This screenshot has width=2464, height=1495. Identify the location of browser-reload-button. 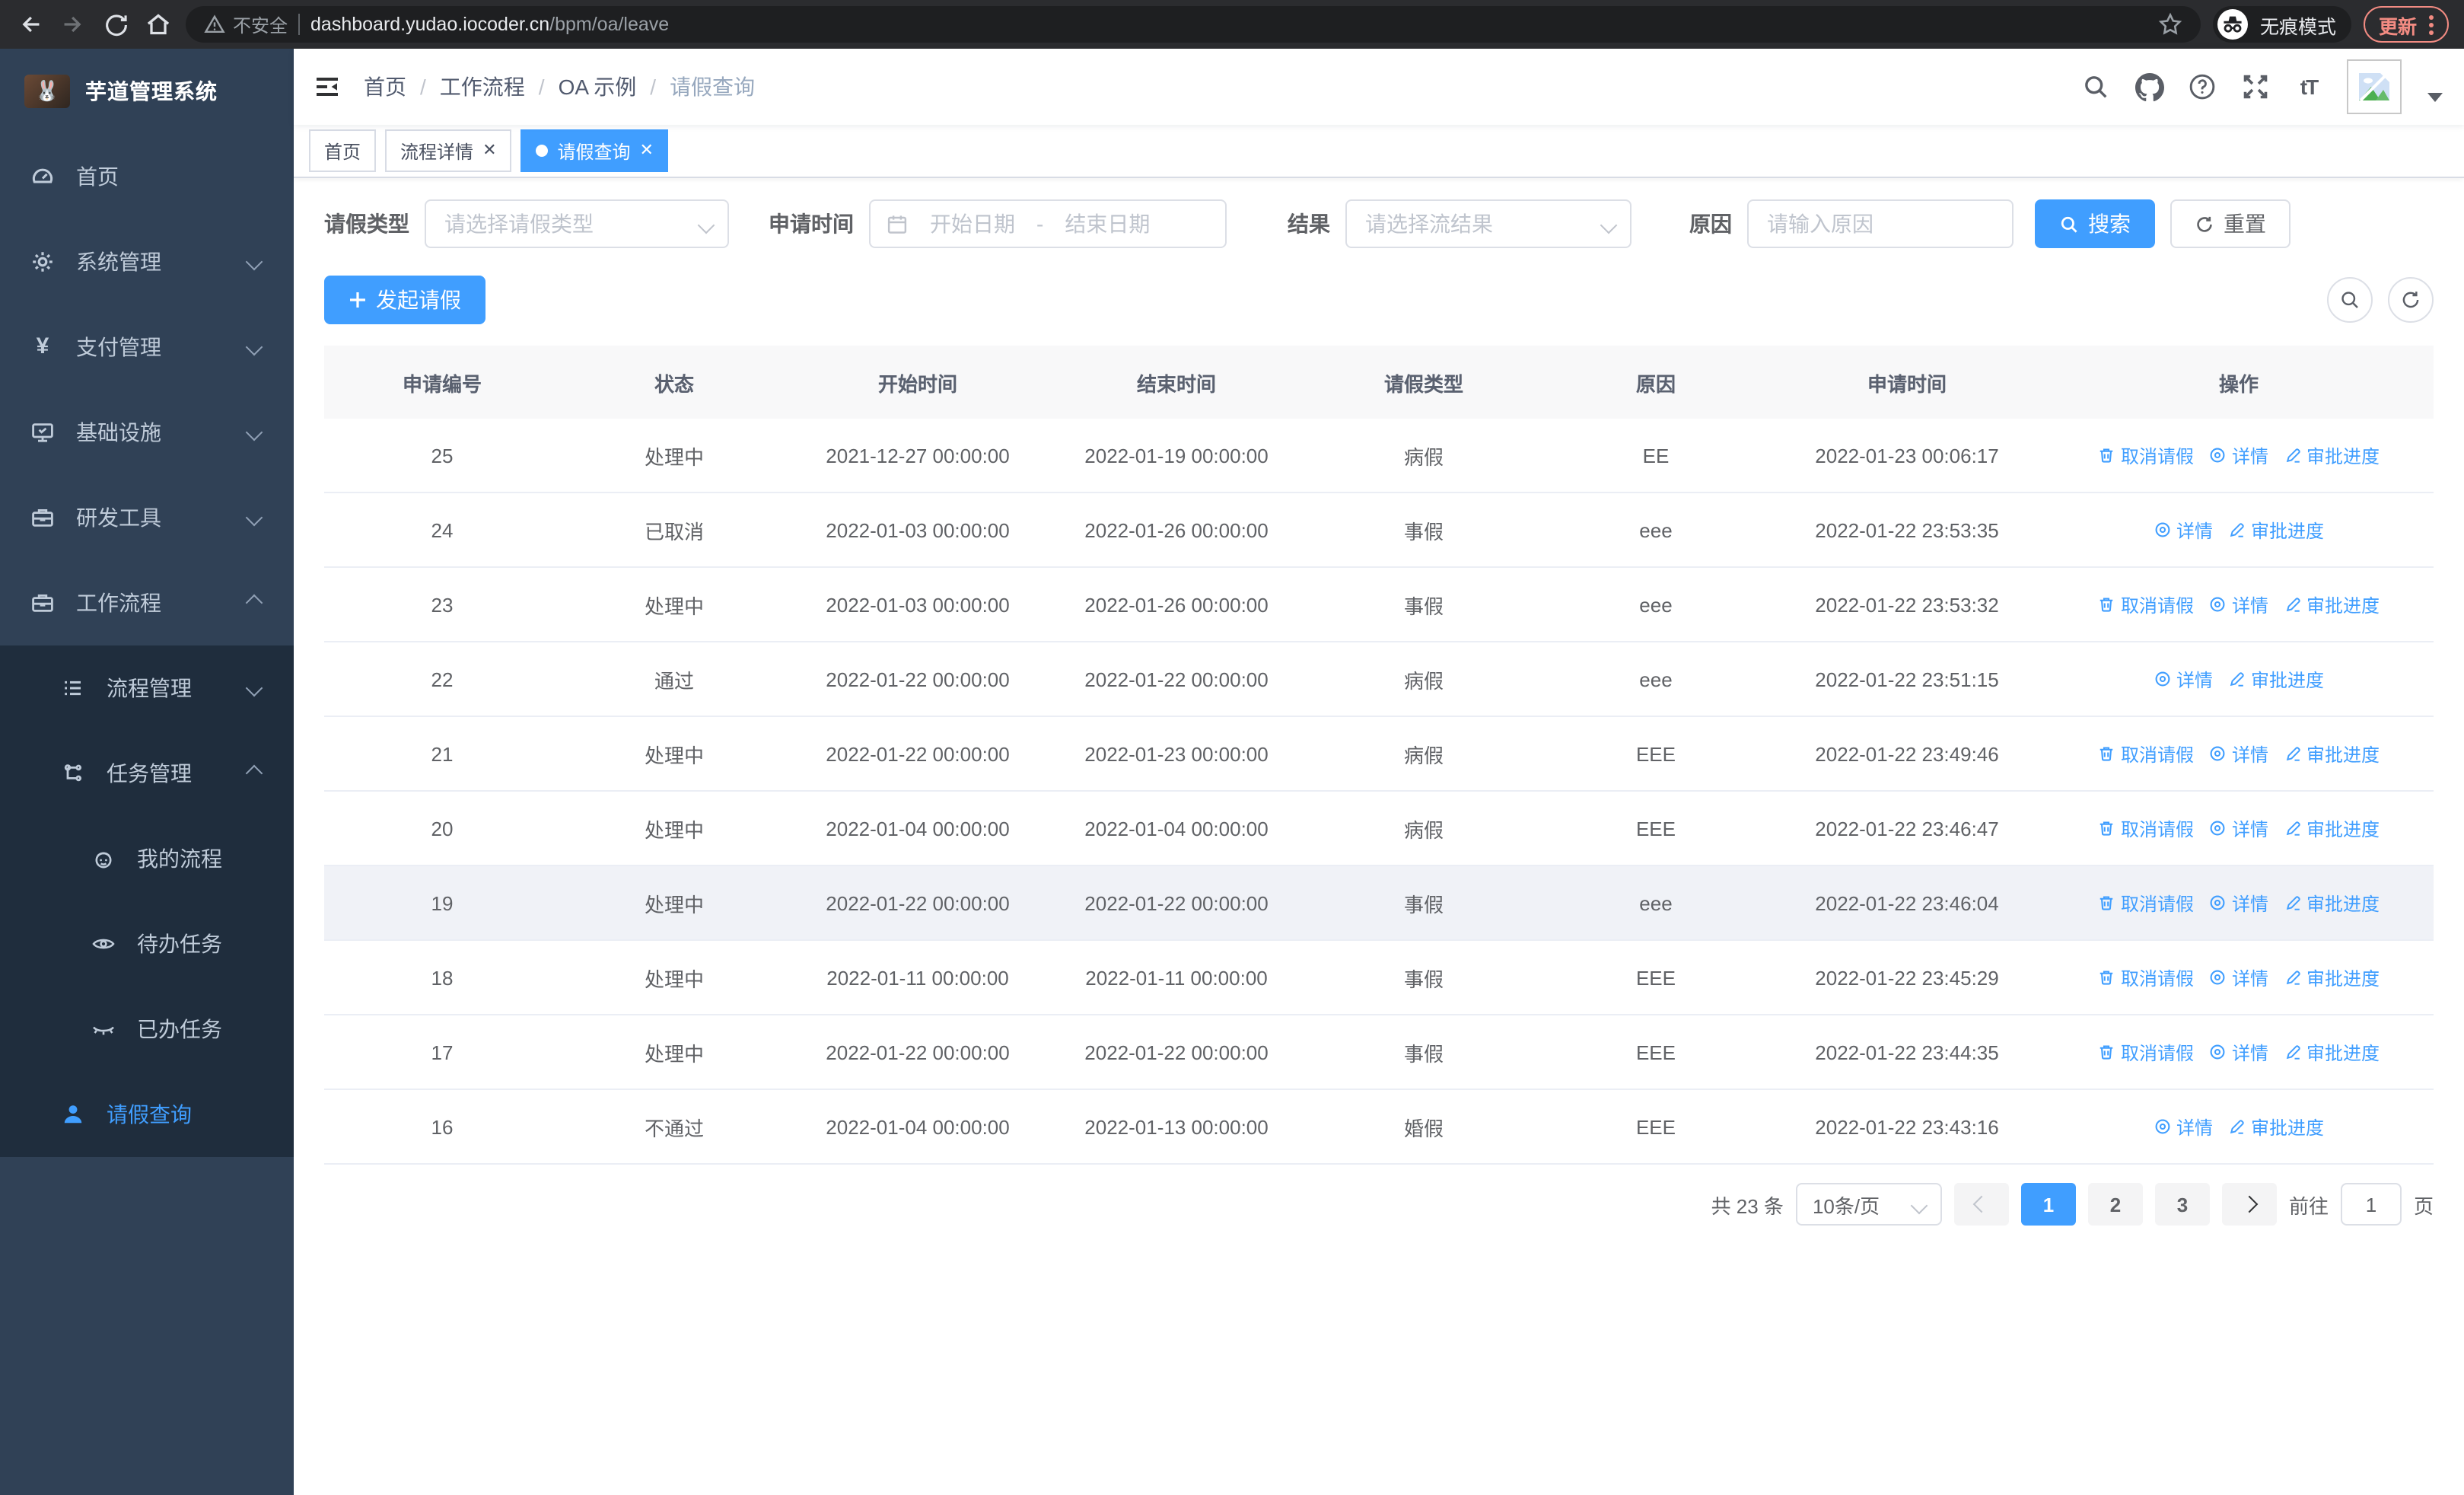
(115, 25).